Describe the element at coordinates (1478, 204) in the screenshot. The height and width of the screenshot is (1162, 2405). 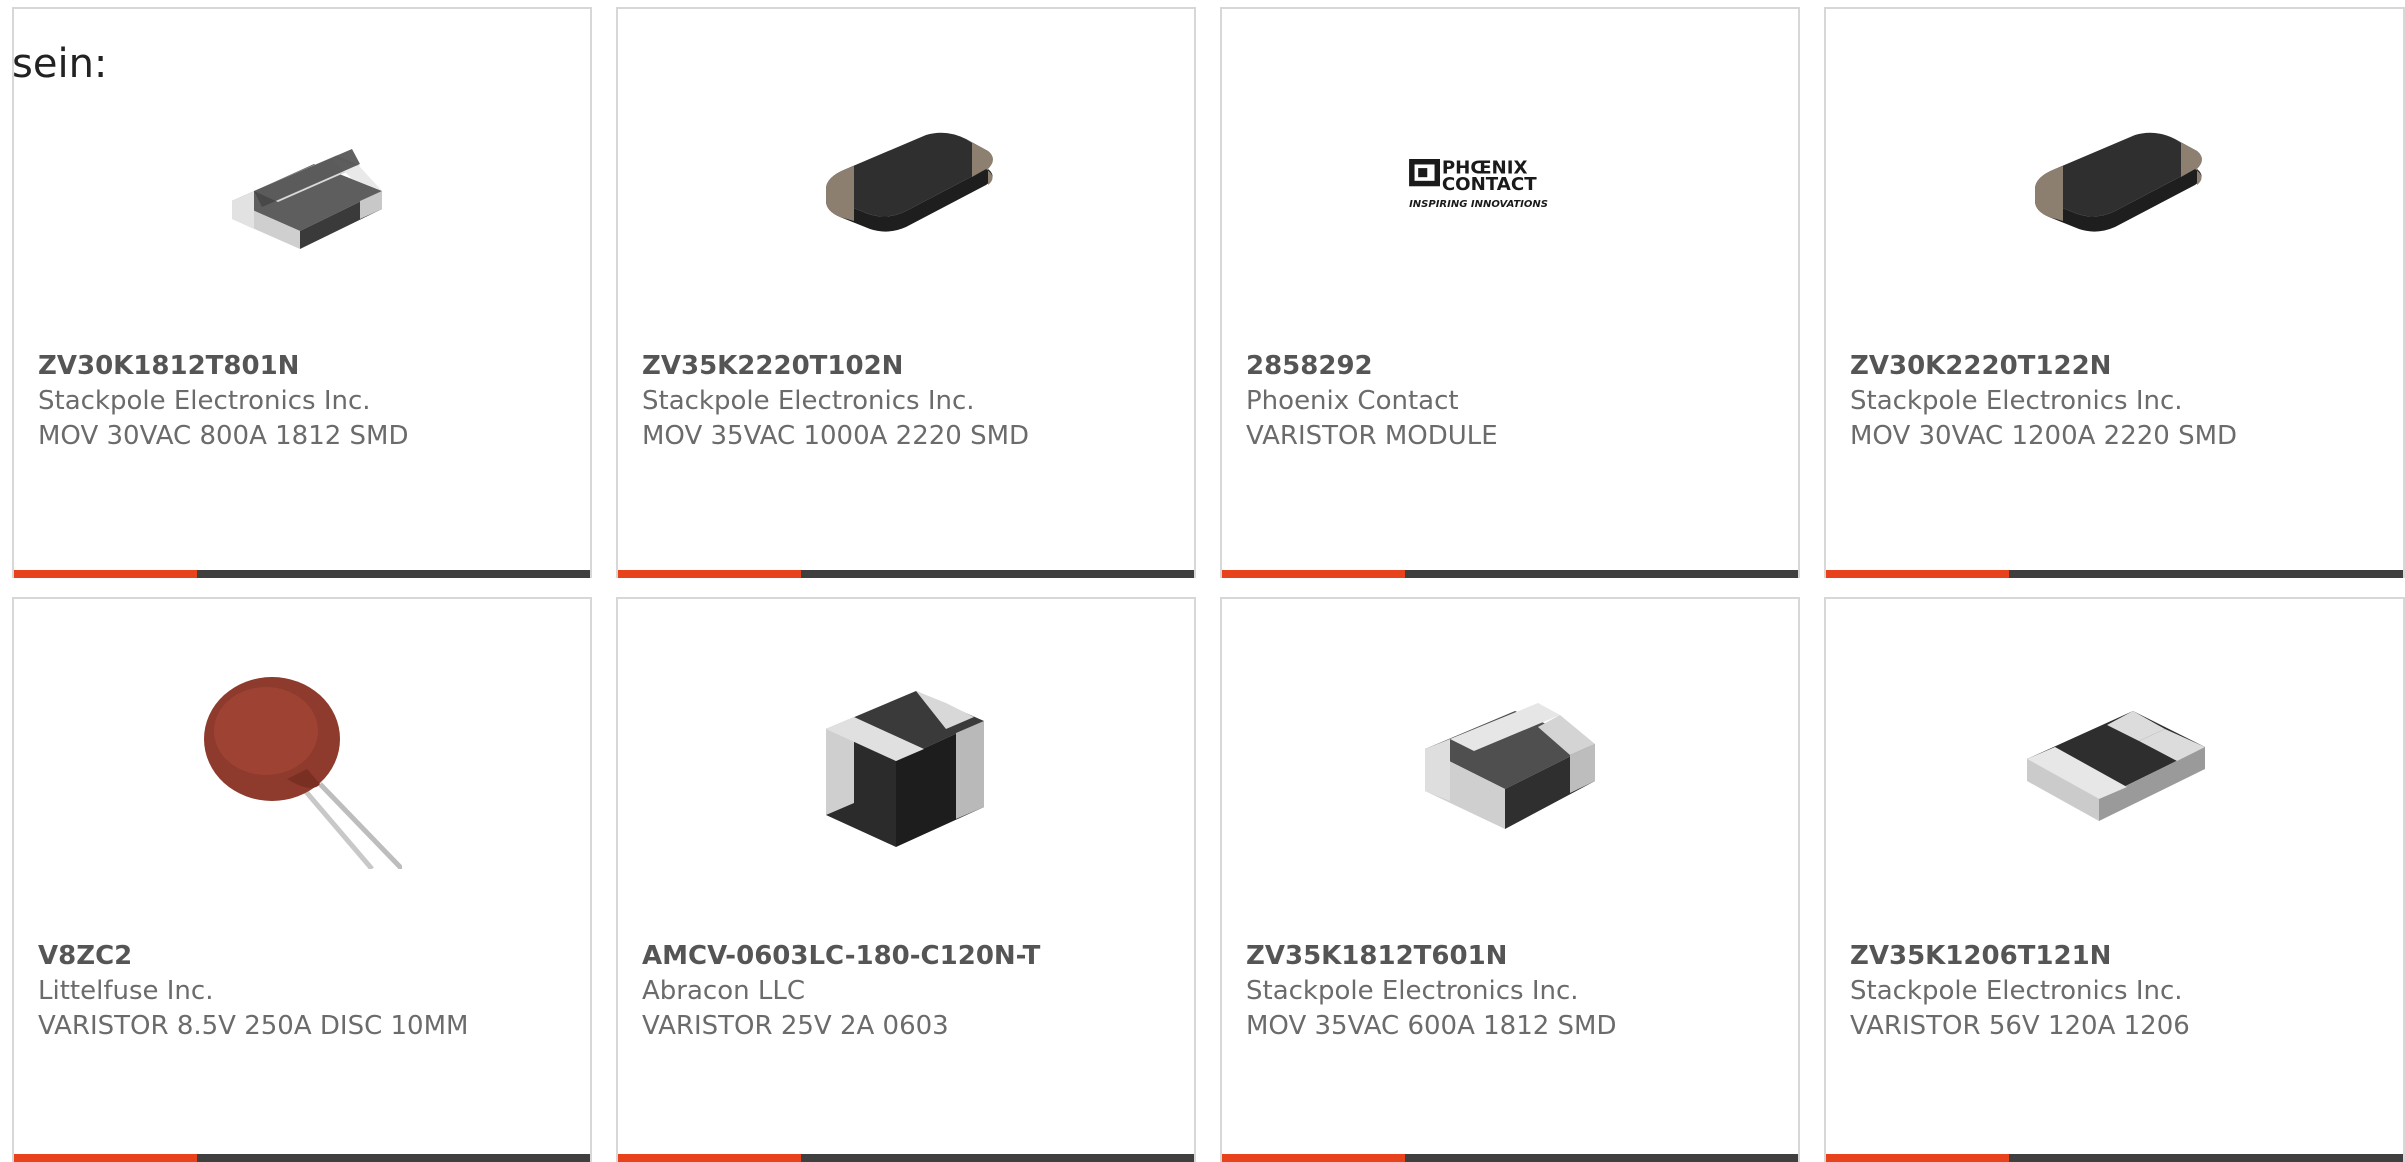
I see `logo-tagline: INSPIRING INNOVATIONS` at that location.